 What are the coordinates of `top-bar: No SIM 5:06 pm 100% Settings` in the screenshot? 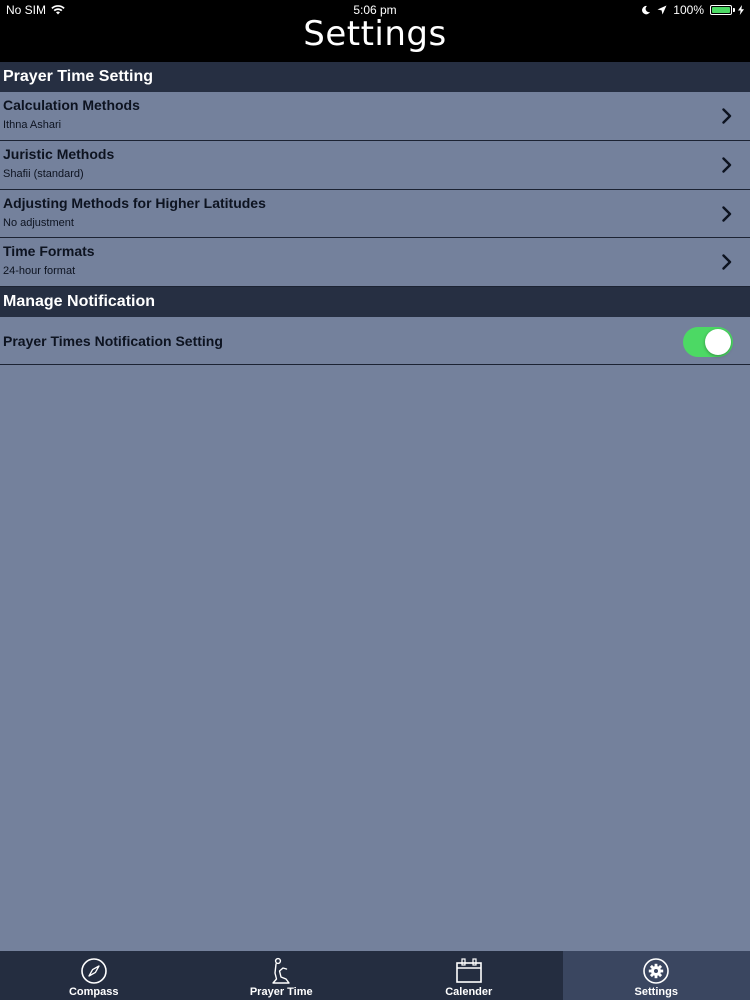 It's located at (375, 31).